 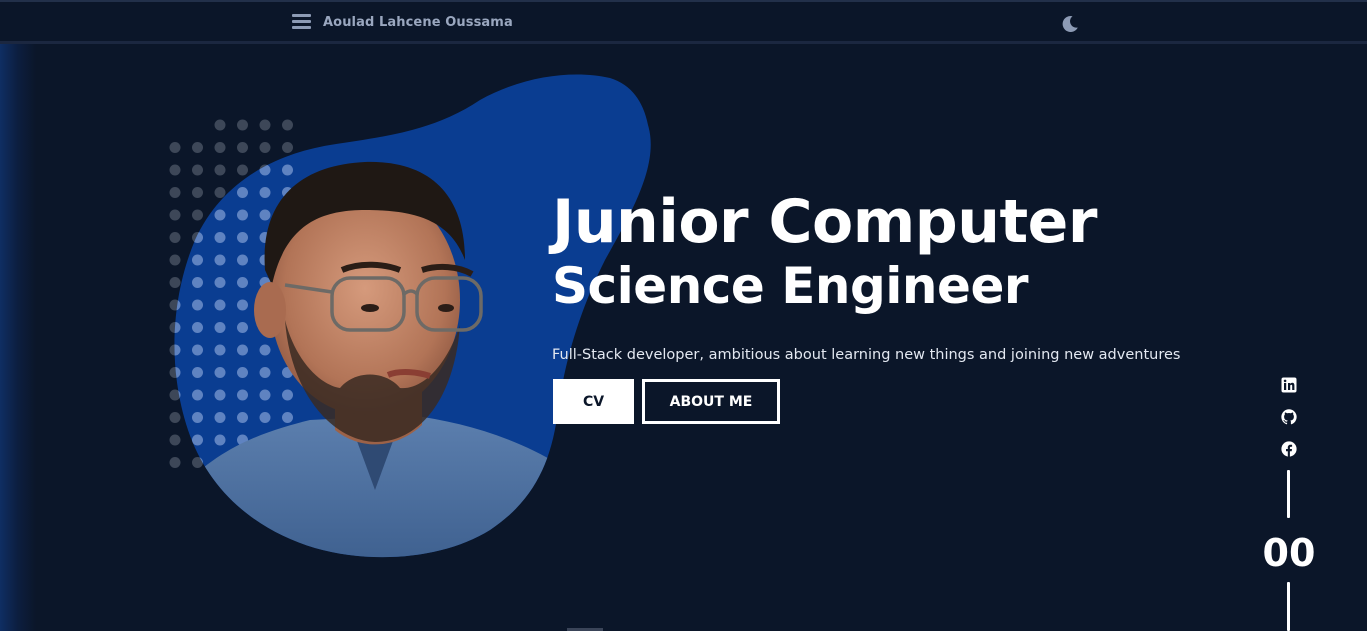 I want to click on brand-name: Aoulad Lahcene Oussama, so click(x=418, y=22).